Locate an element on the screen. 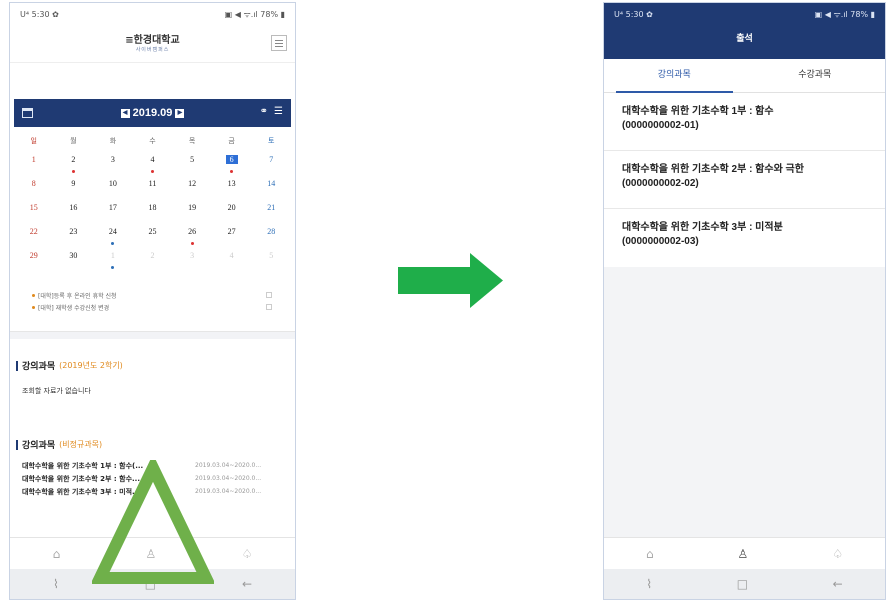  tab-bar: 강의과목 수강과목 is located at coordinates (744, 76).